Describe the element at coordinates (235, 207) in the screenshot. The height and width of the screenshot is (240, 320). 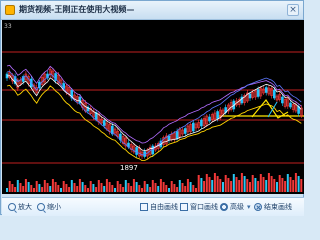
I see `advanced-button: 高级 ▾` at that location.